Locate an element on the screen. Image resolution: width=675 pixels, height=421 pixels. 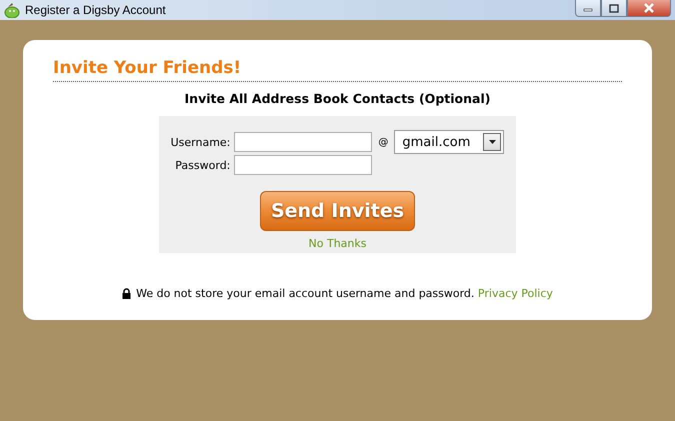
close-button is located at coordinates (649, 8).